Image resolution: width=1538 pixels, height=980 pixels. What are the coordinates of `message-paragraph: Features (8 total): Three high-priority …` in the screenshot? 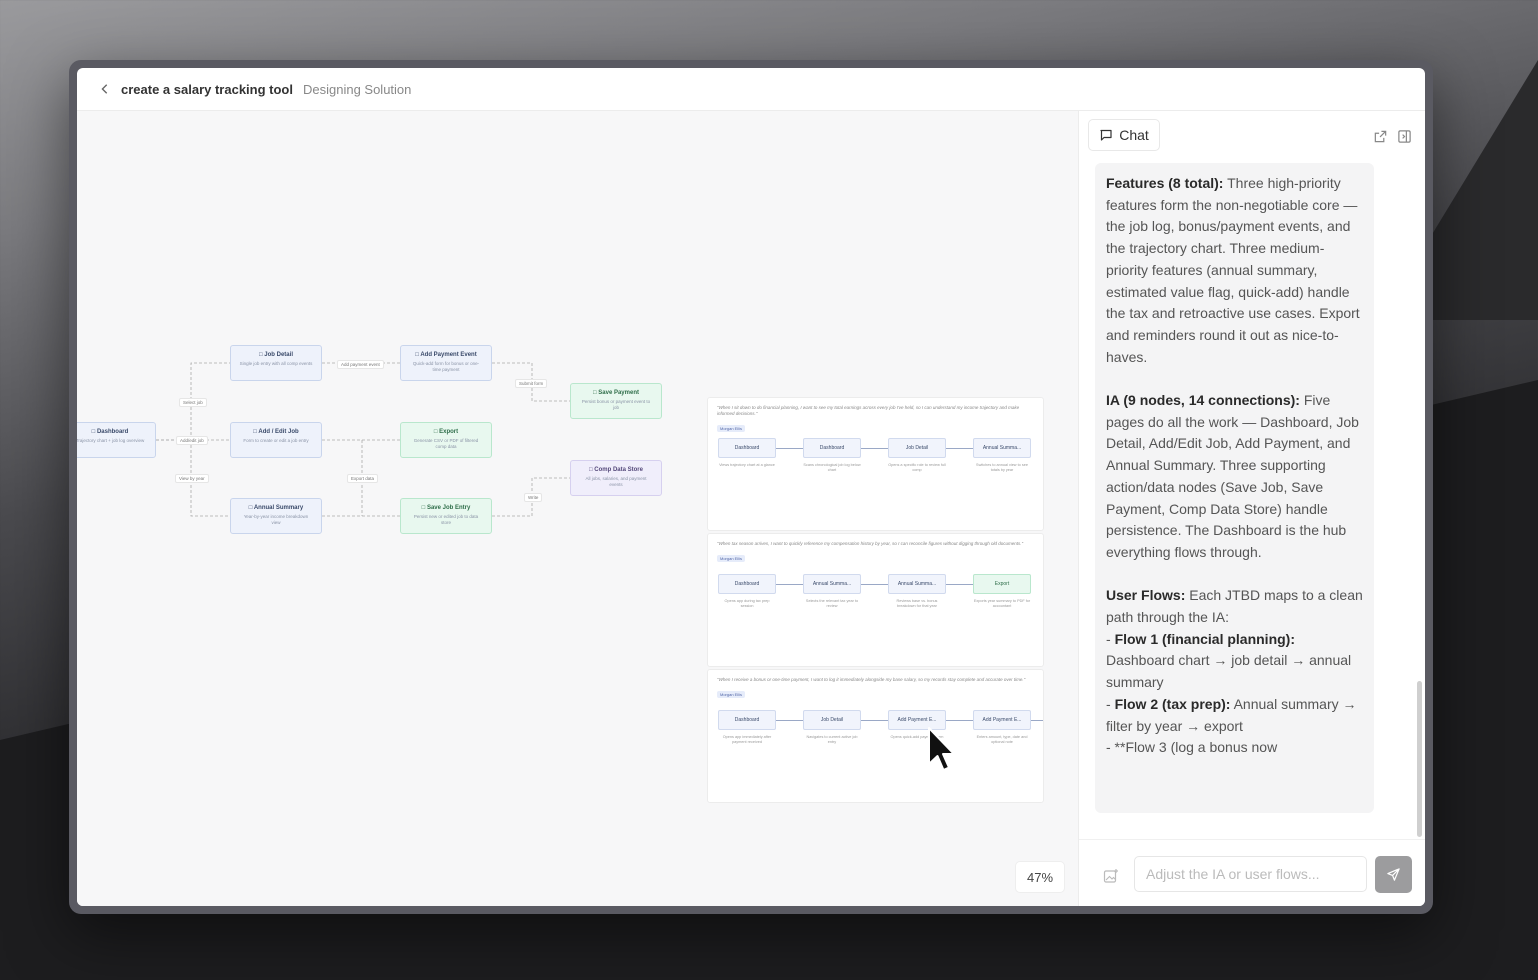 It's located at (1235, 270).